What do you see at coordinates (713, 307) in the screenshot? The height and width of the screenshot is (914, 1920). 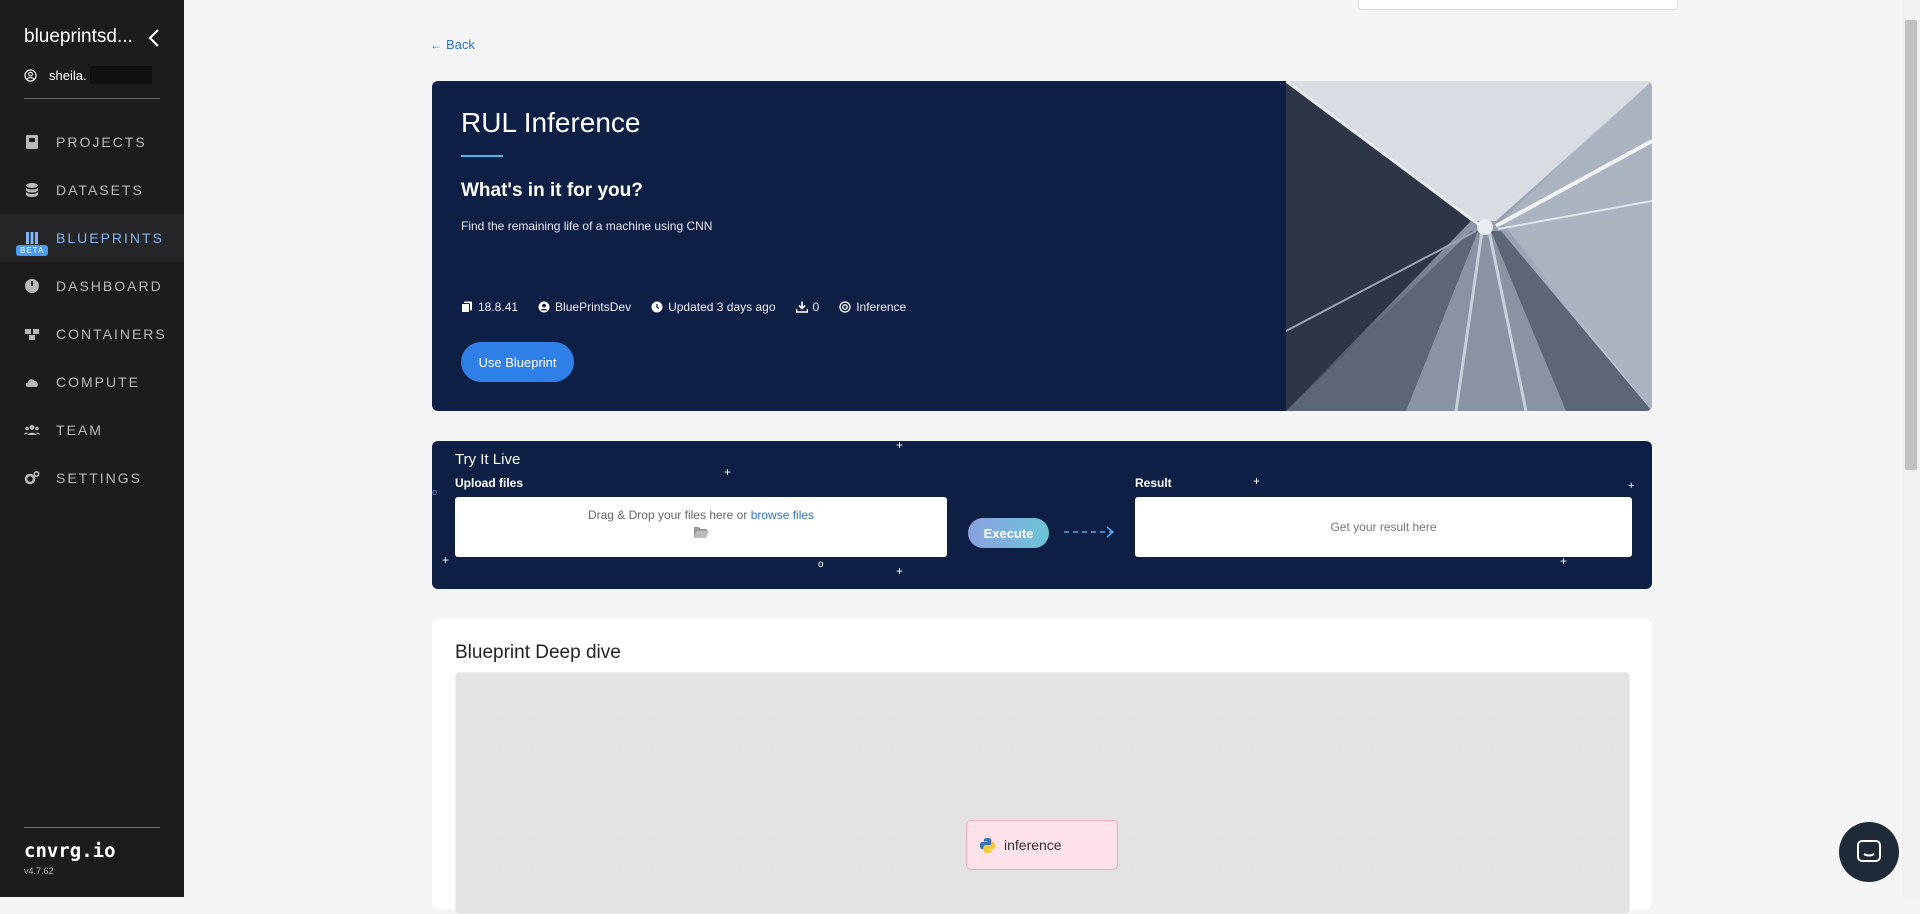 I see `meta-updated: Updated 3 days ago` at bounding box center [713, 307].